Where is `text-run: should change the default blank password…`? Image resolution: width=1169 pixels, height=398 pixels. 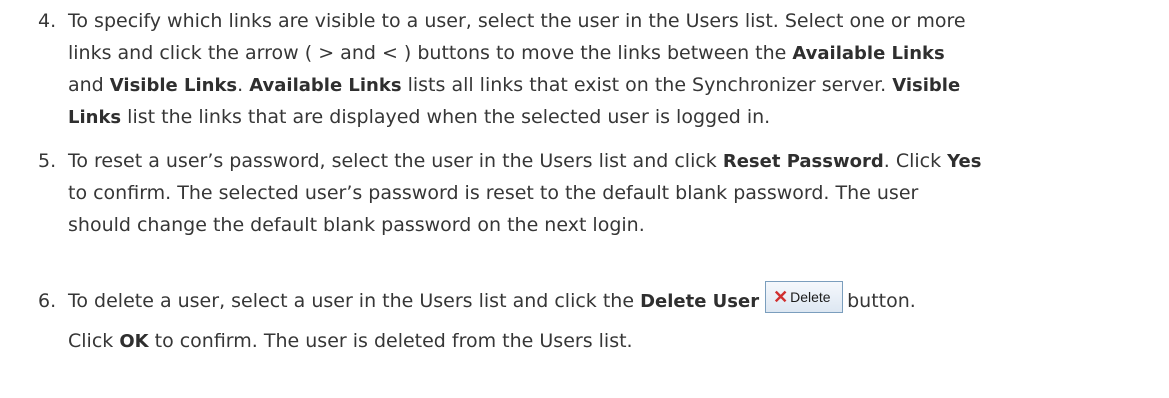
text-run: should change the default blank password… is located at coordinates (356, 225).